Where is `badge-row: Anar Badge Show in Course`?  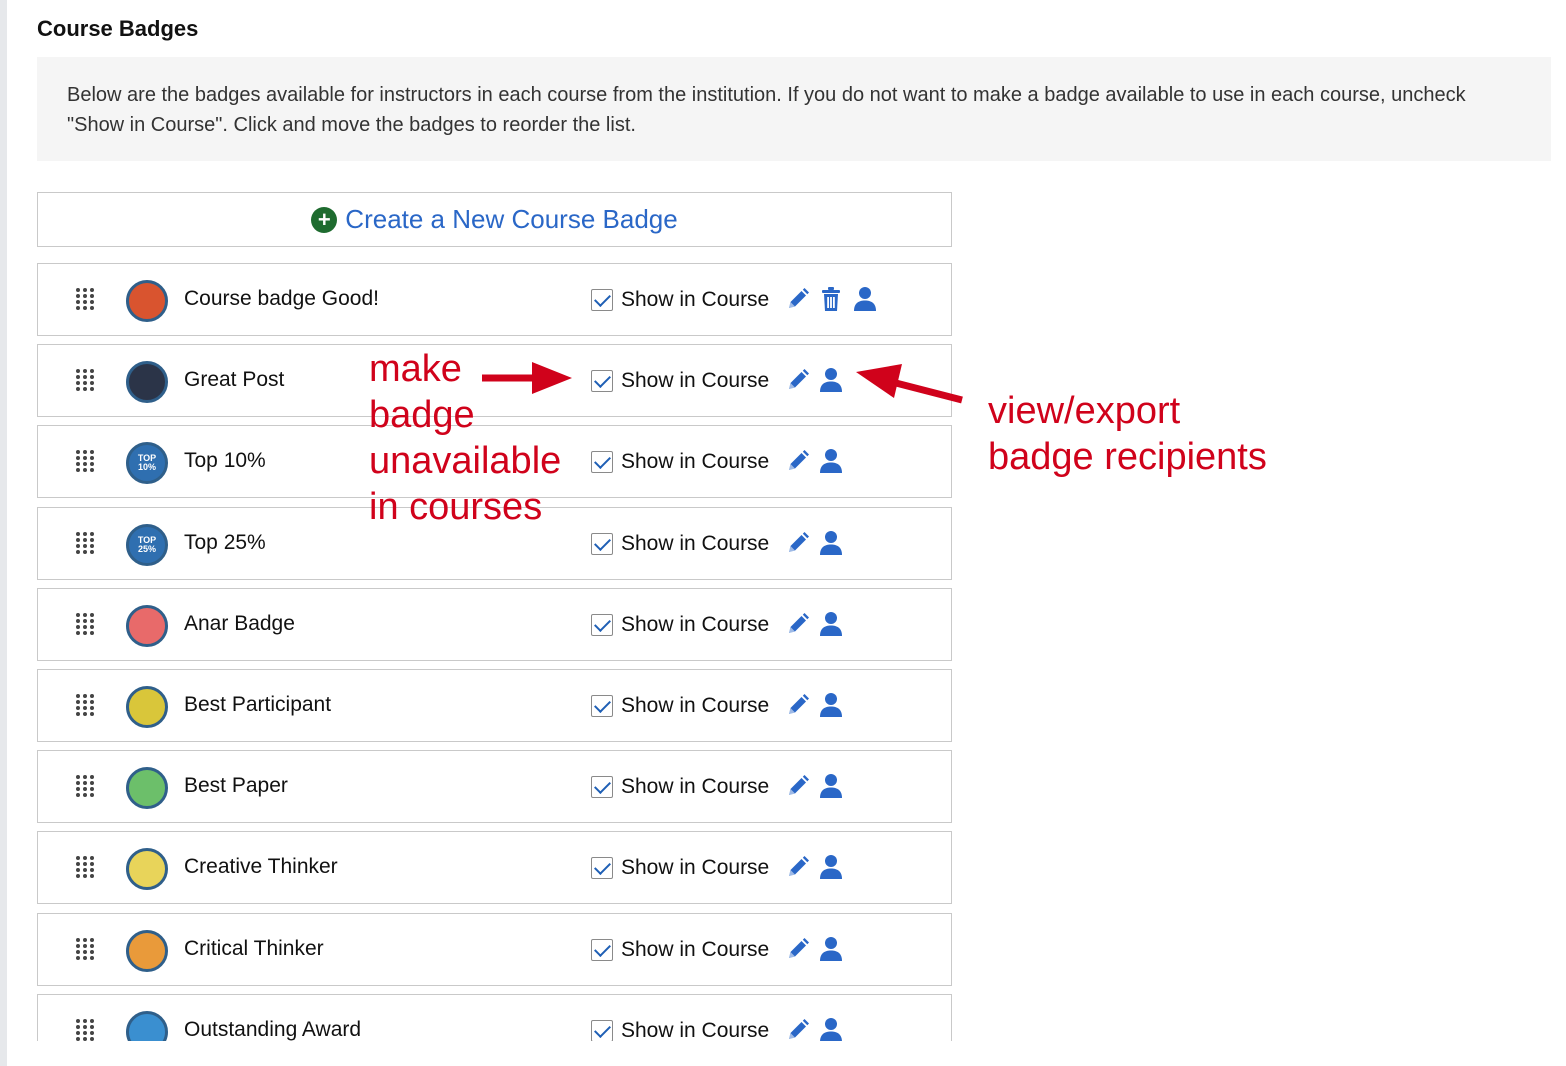 badge-row: Anar Badge Show in Course is located at coordinates (494, 624).